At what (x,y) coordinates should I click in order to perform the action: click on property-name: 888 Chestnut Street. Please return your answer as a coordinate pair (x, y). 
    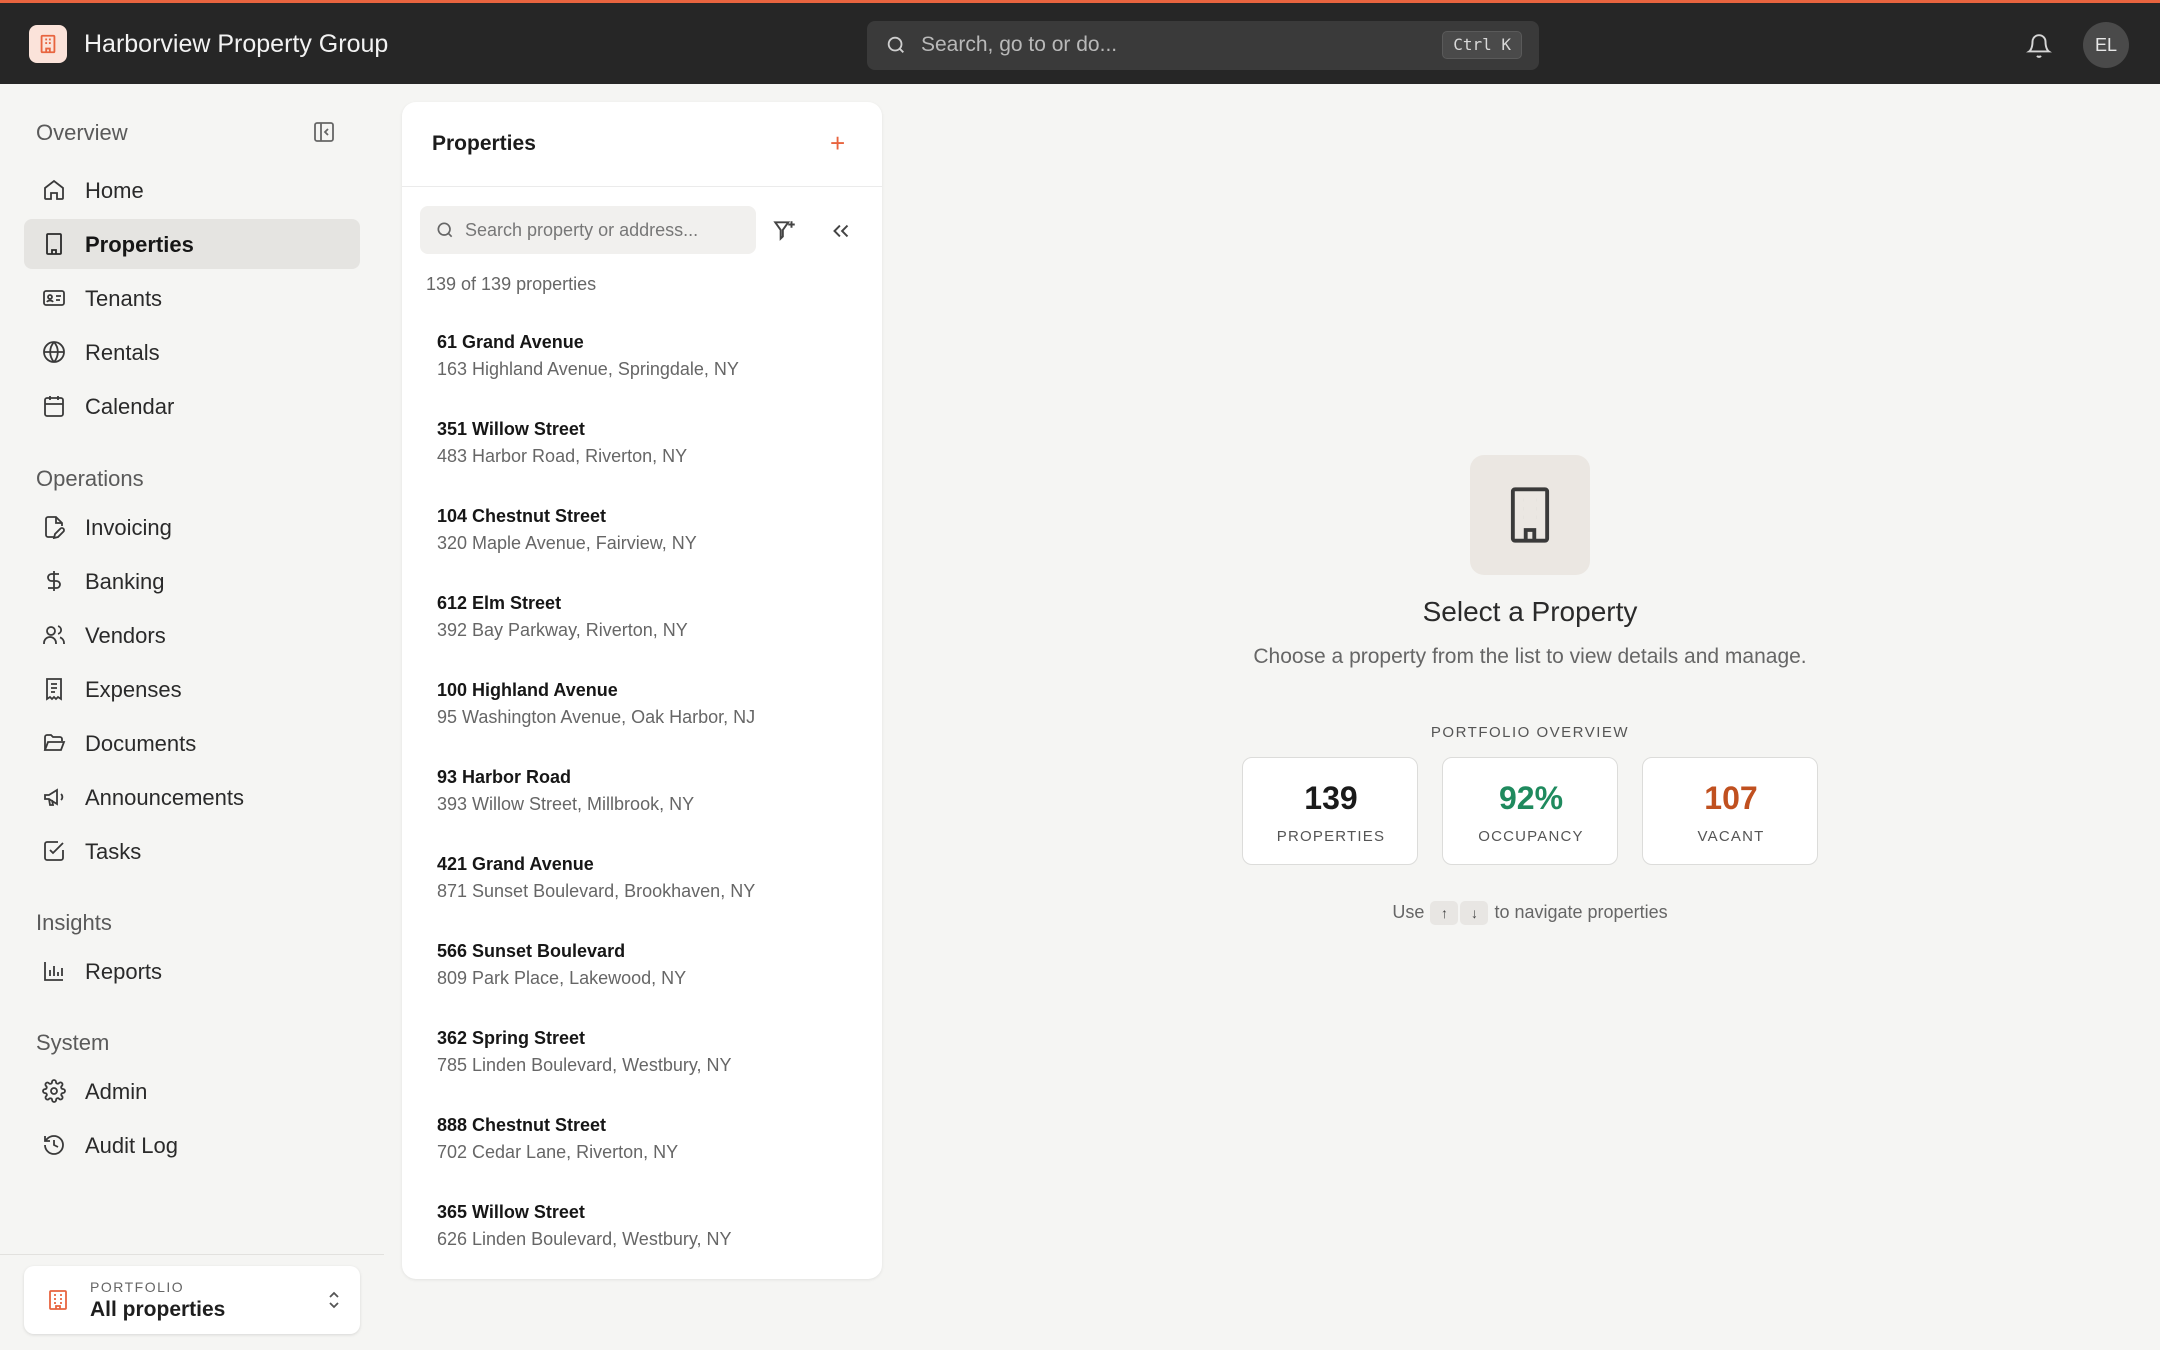
    Looking at the image, I should click on (522, 1125).